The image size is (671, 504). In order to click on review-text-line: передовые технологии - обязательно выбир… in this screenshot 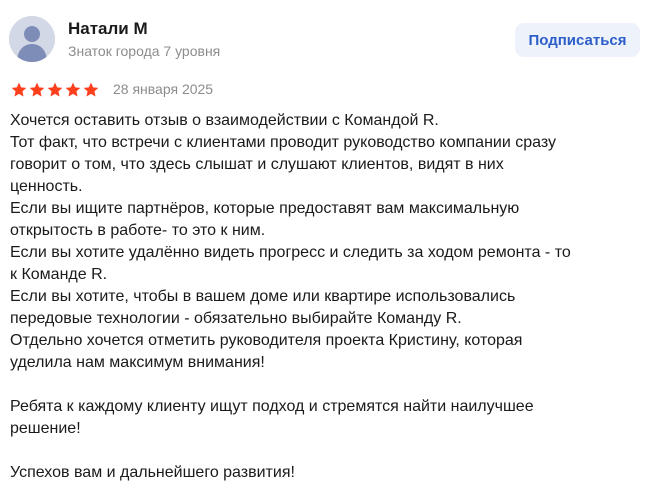, I will do `click(236, 318)`.